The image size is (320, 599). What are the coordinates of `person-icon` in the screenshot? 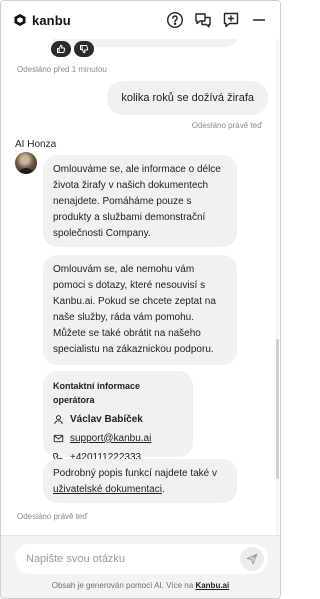 It's located at (58, 420).